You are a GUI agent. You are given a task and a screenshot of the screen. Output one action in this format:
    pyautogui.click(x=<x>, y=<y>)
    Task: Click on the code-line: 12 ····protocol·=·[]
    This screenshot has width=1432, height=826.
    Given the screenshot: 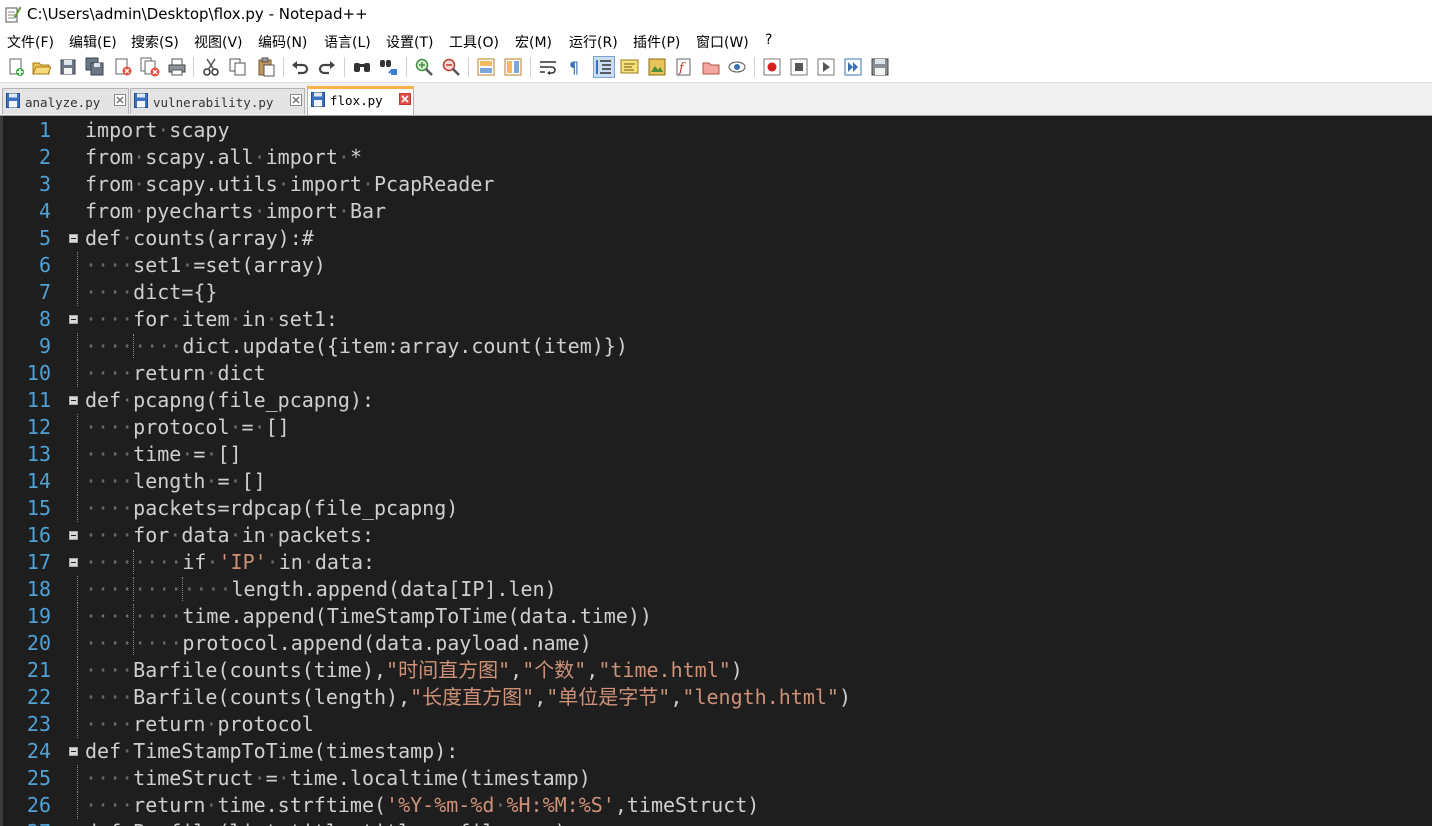 What is the action you would take?
    pyautogui.click(x=717, y=427)
    